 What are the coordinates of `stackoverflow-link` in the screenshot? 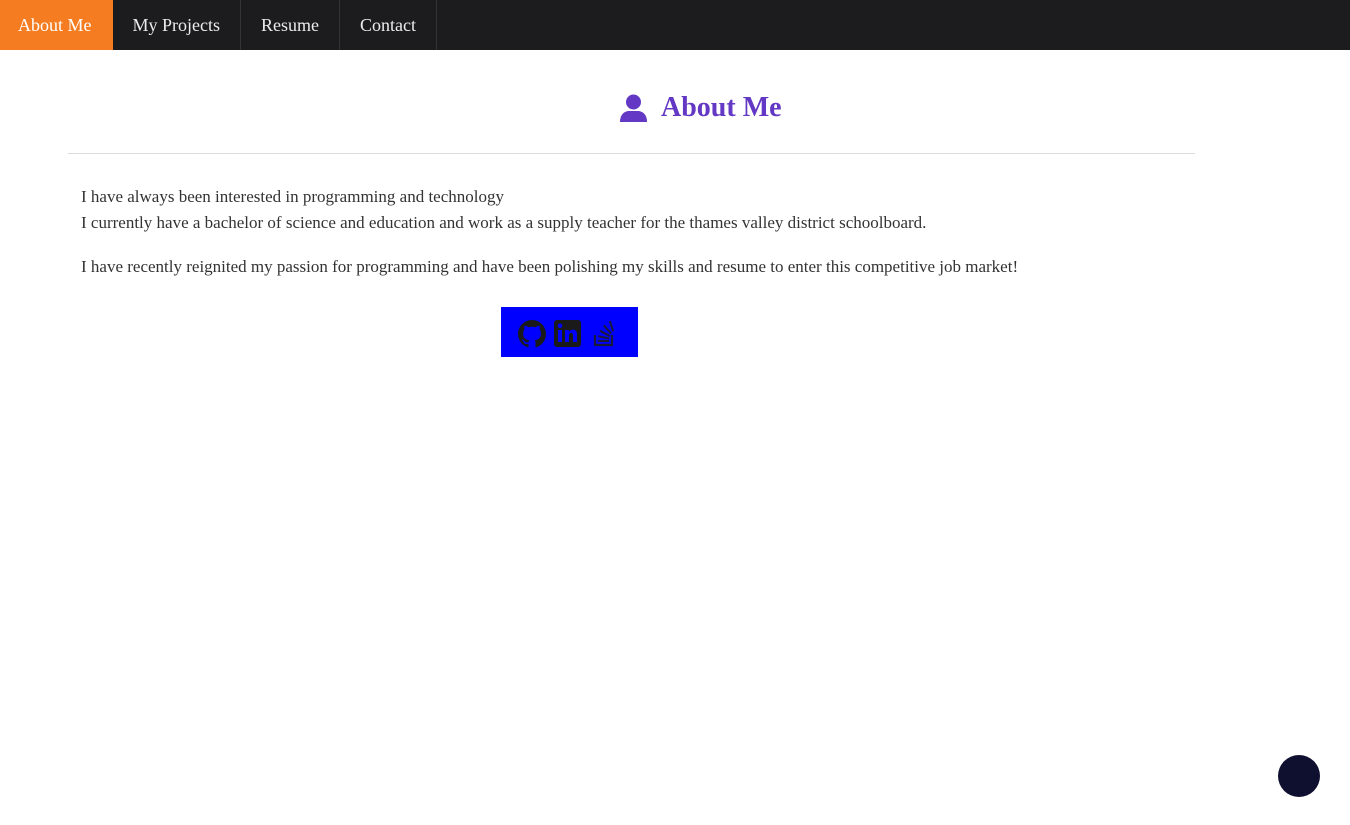 It's located at (605, 334).